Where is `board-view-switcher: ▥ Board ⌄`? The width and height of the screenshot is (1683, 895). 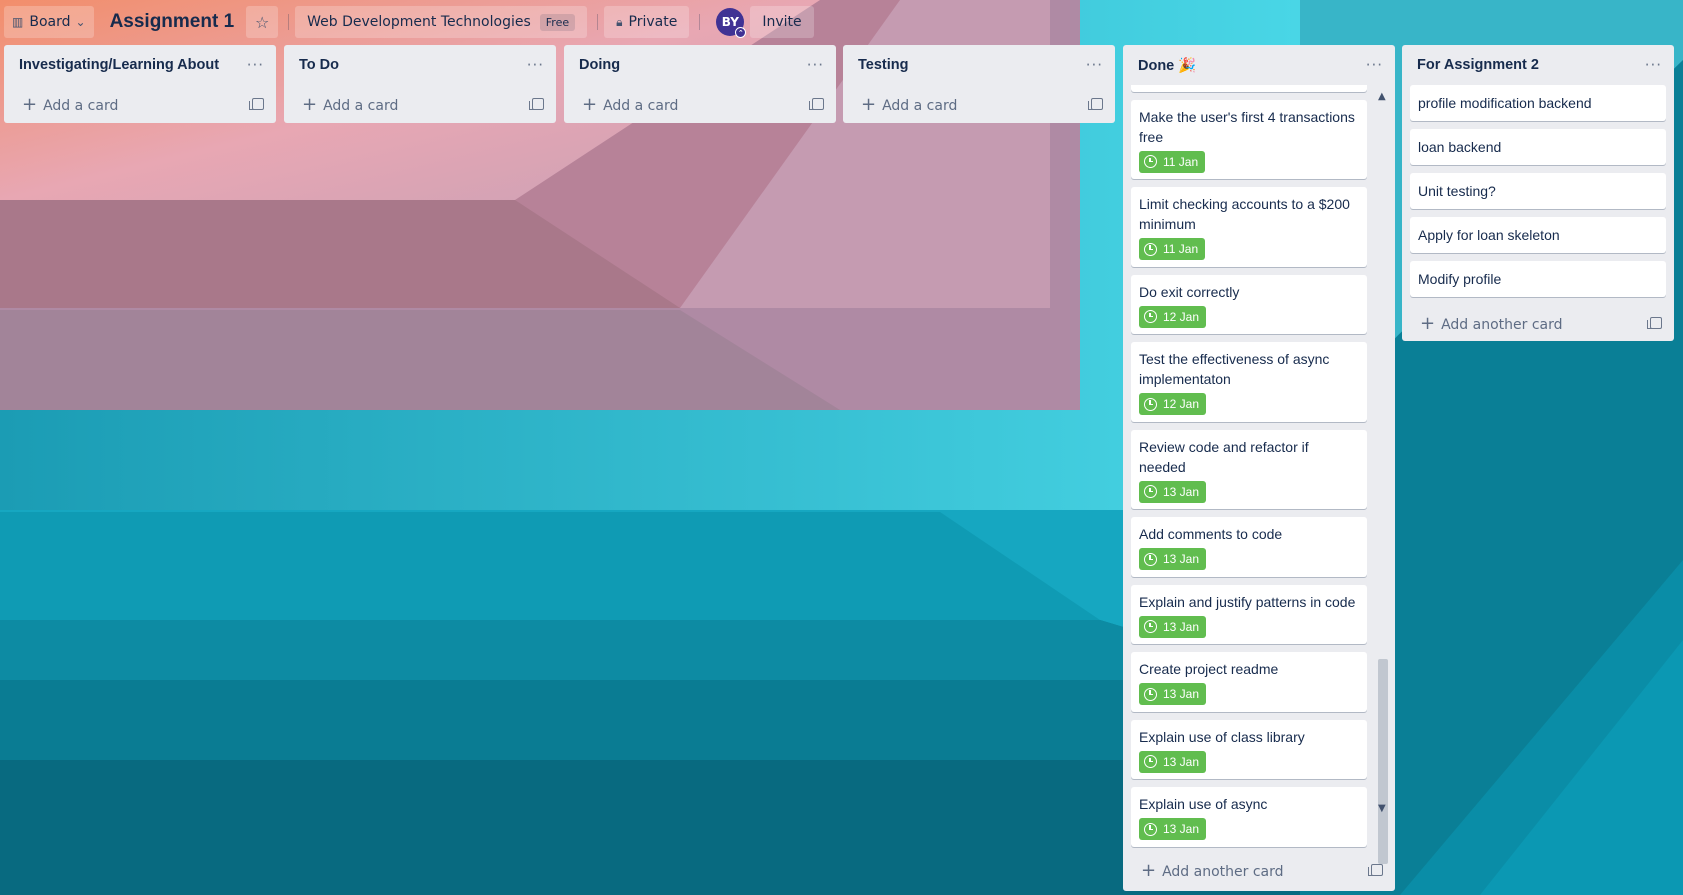
board-view-switcher: ▥ Board ⌄ is located at coordinates (49, 22).